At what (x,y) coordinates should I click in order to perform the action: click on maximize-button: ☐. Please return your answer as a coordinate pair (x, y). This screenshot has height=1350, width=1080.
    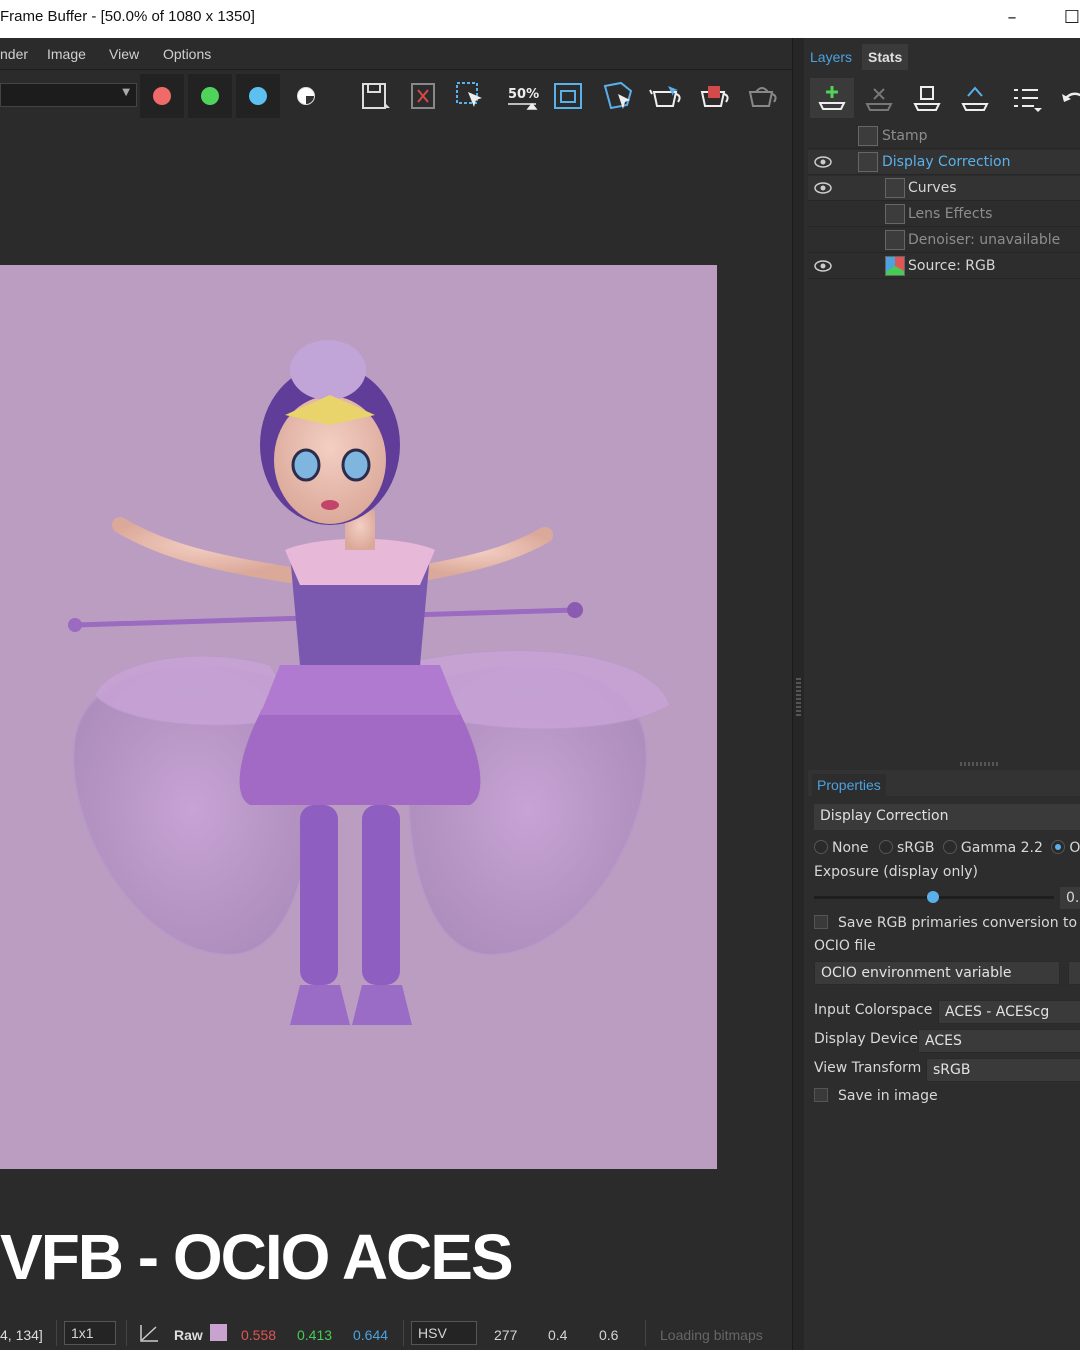
    Looking at the image, I should click on (1069, 18).